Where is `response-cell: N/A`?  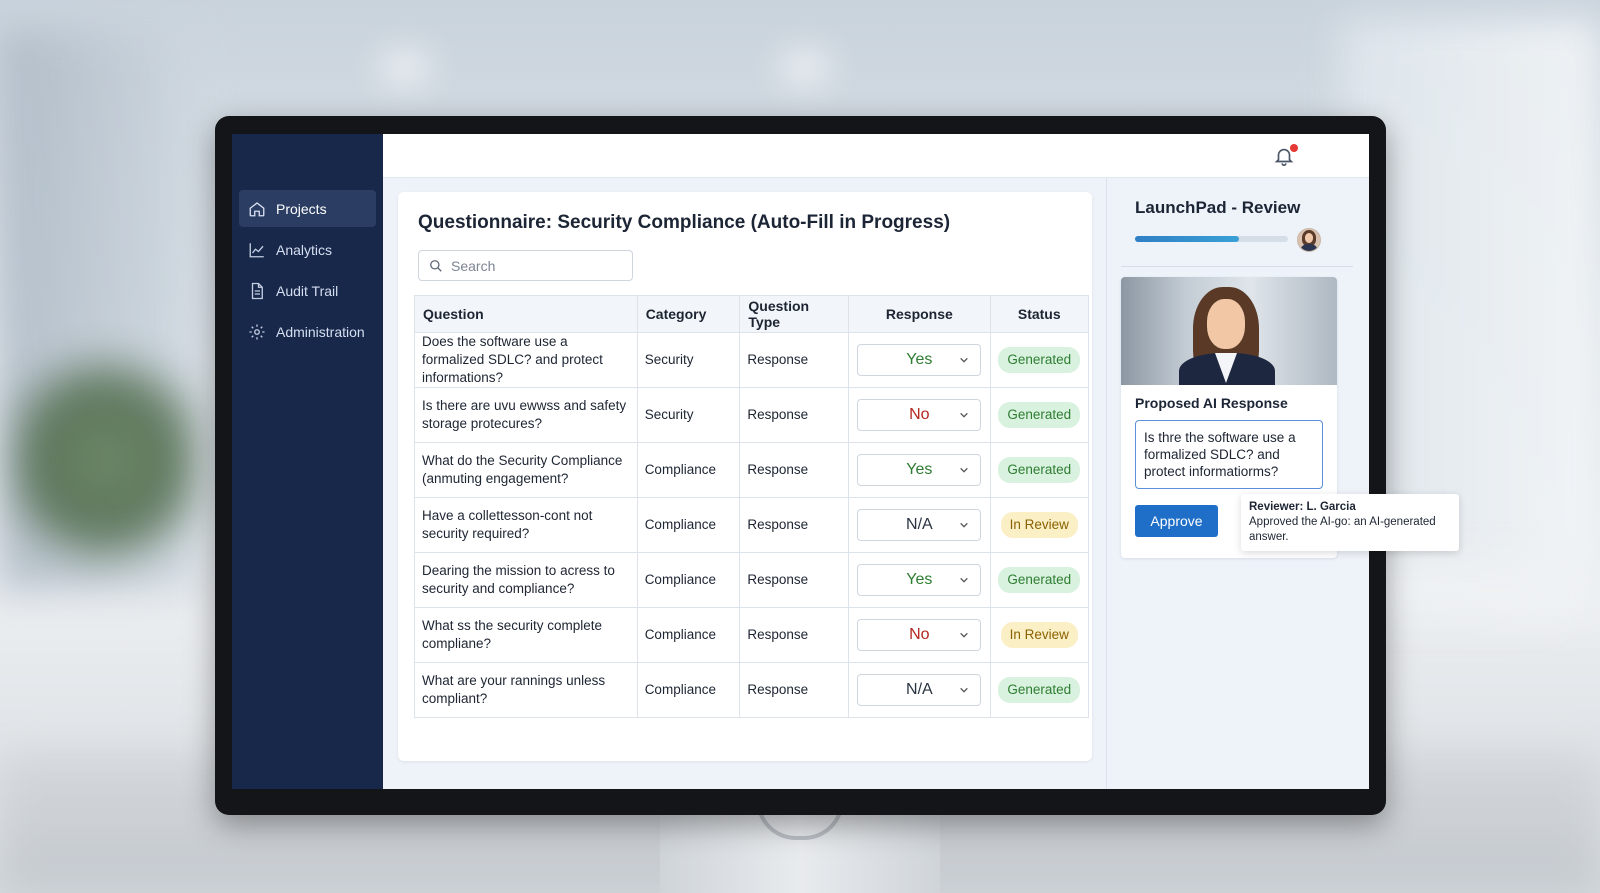
response-cell: N/A is located at coordinates (919, 525).